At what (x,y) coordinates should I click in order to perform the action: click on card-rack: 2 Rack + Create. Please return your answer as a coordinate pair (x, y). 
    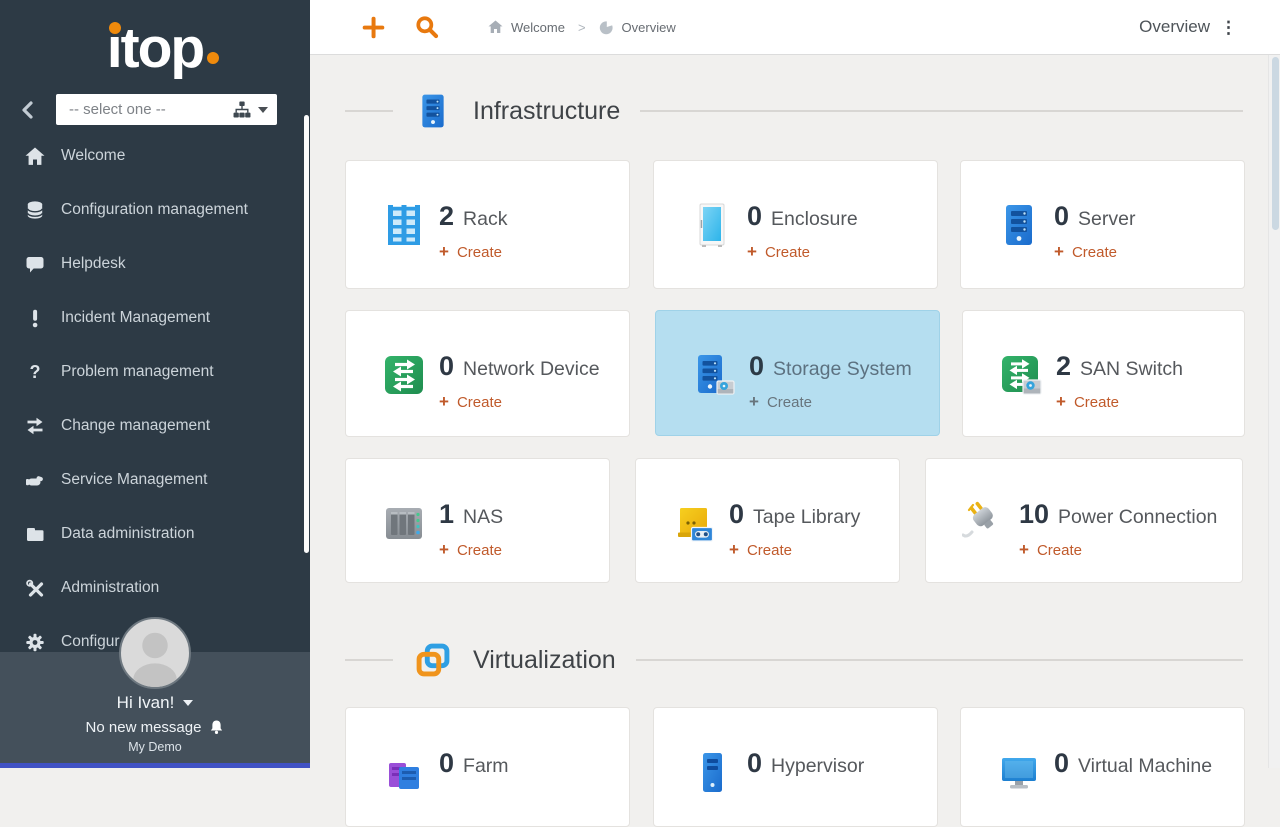
    Looking at the image, I should click on (487, 224).